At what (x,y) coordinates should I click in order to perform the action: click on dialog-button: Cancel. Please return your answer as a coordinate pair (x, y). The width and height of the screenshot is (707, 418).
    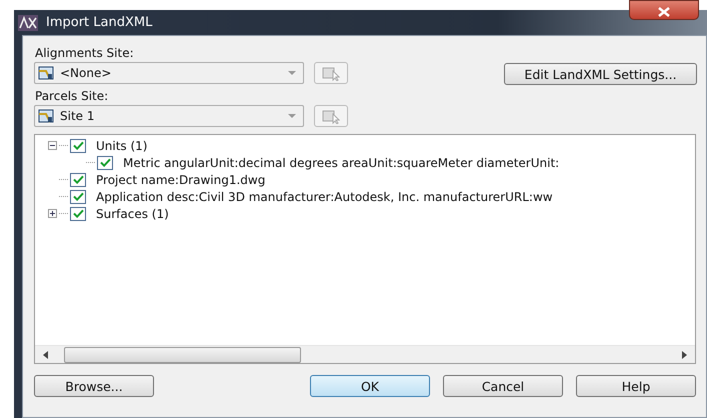
    Looking at the image, I should click on (503, 386).